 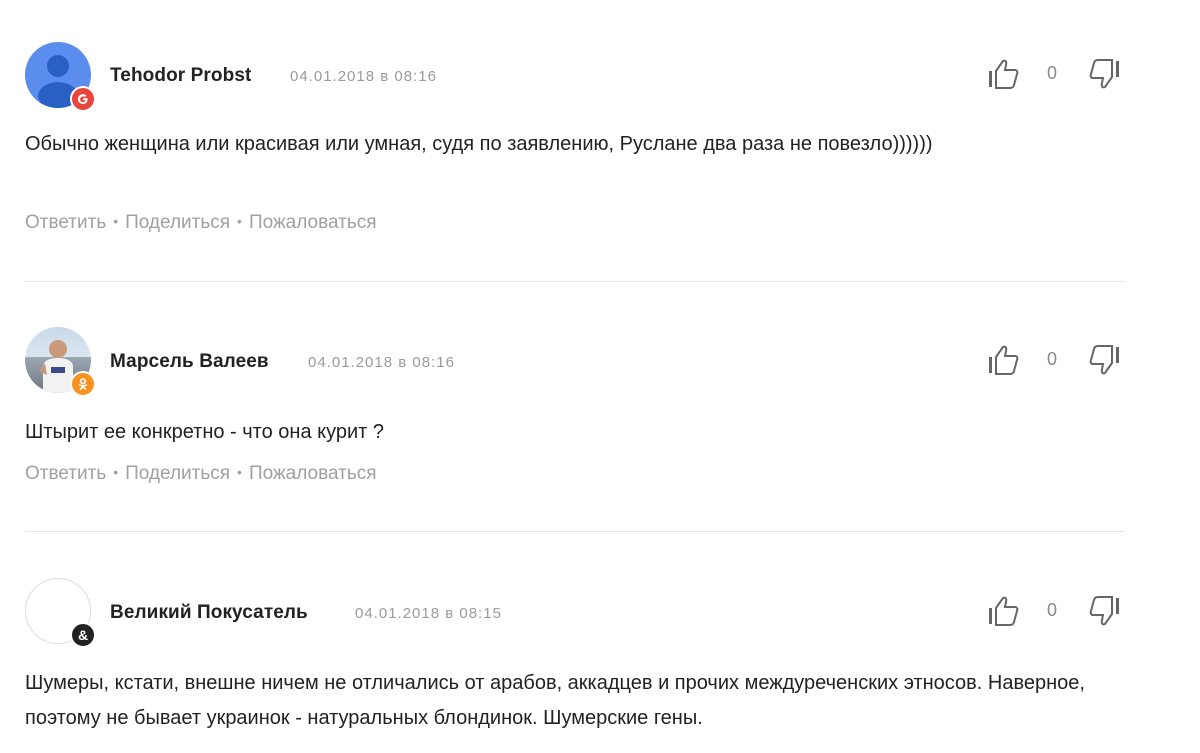 I want to click on comment-author: Великий Покусатель, so click(x=209, y=613).